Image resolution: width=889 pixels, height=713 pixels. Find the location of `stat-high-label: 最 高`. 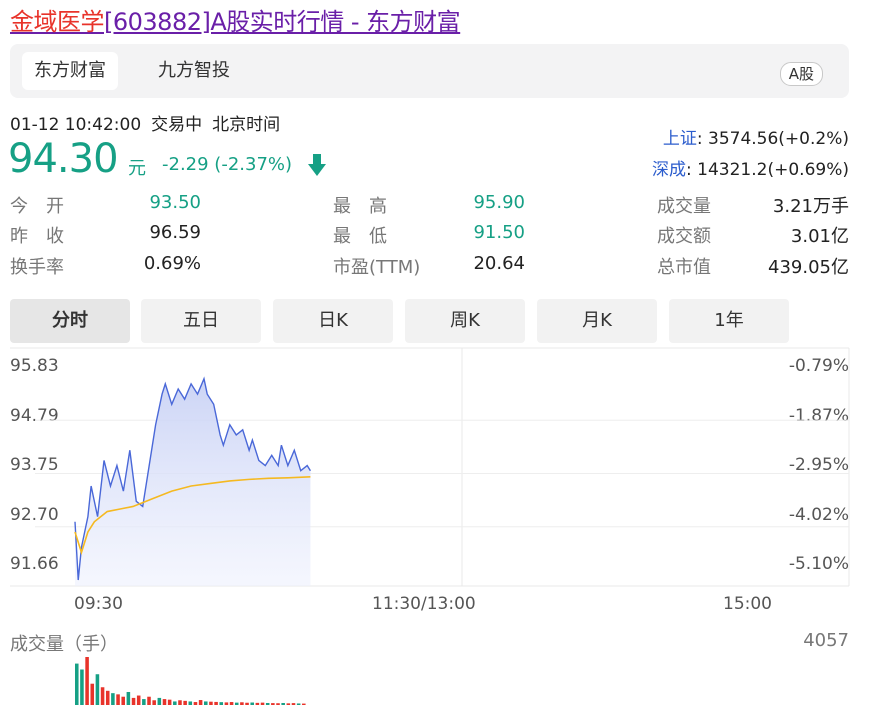

stat-high-label: 最 高 is located at coordinates (360, 206).